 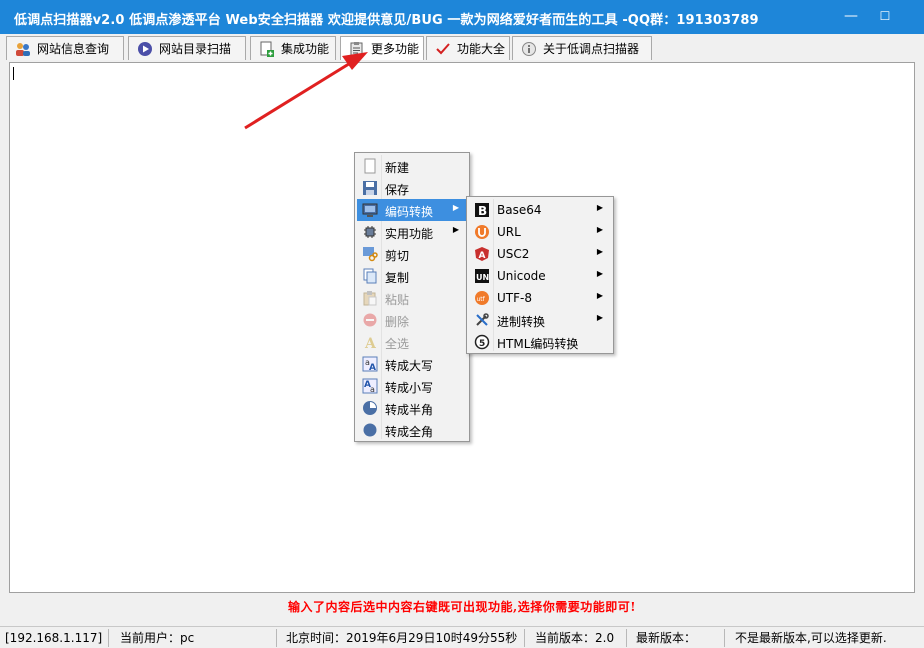 I want to click on status-user: 当前用户：pc, so click(x=157, y=638).